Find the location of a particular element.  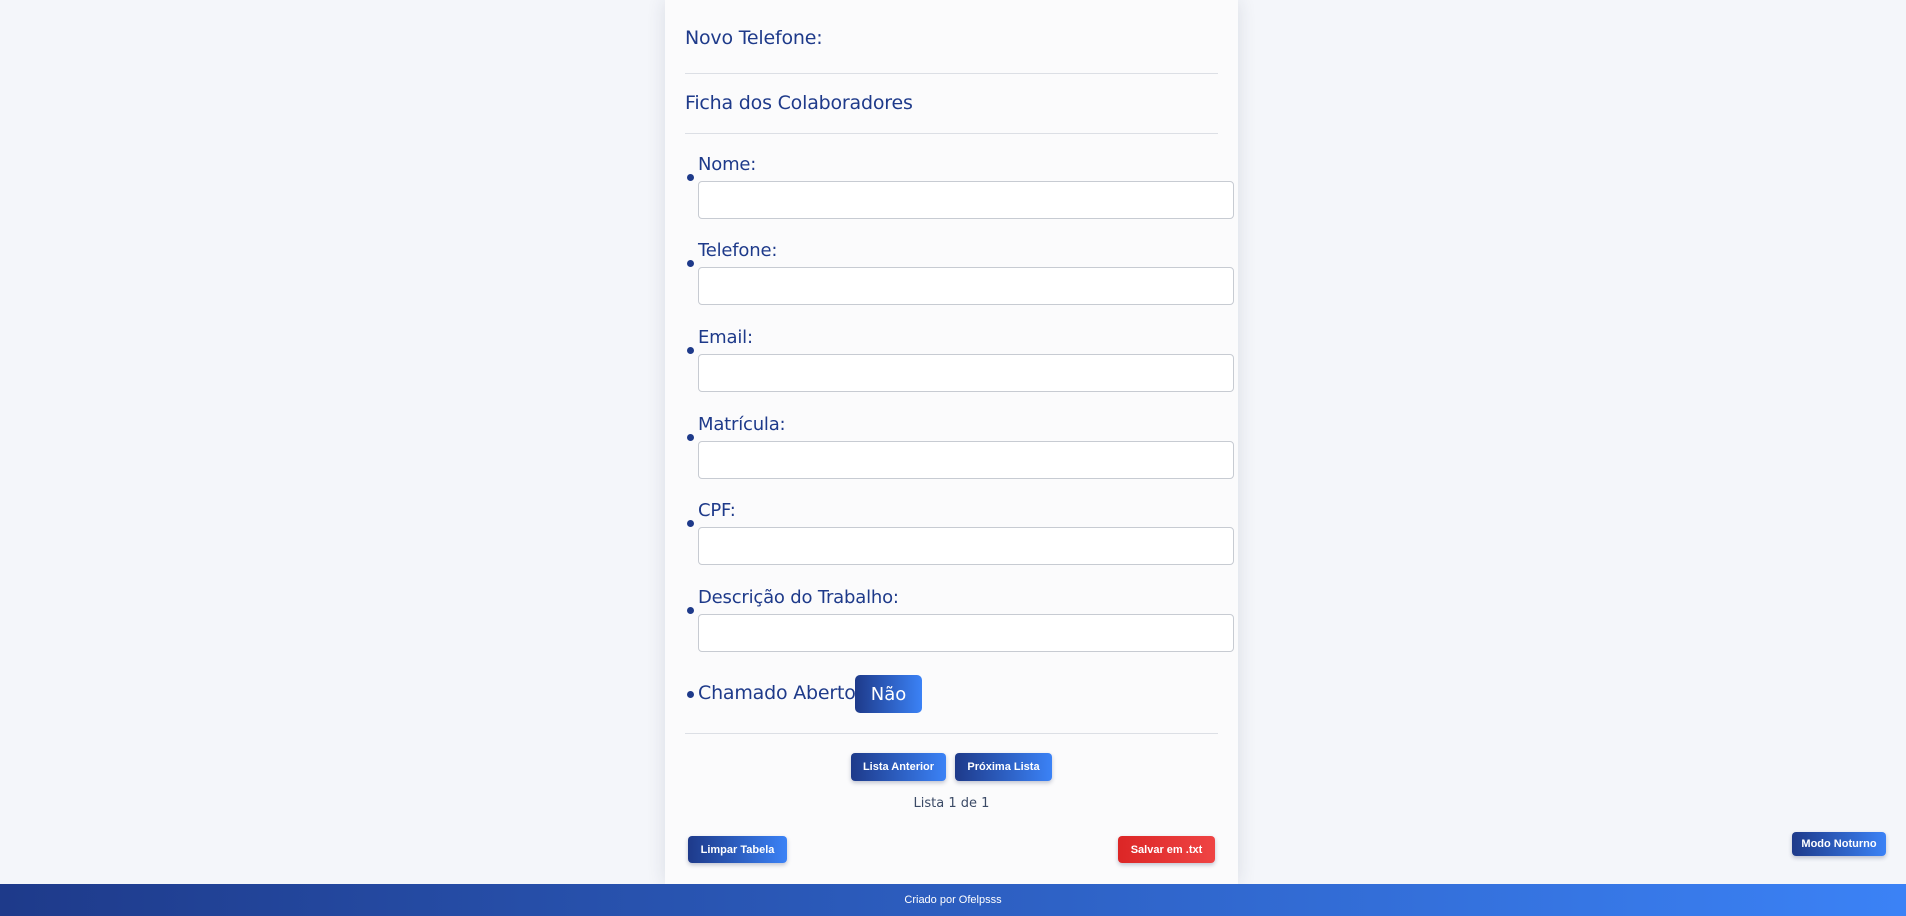

field-nome: Nome: is located at coordinates (961, 192).